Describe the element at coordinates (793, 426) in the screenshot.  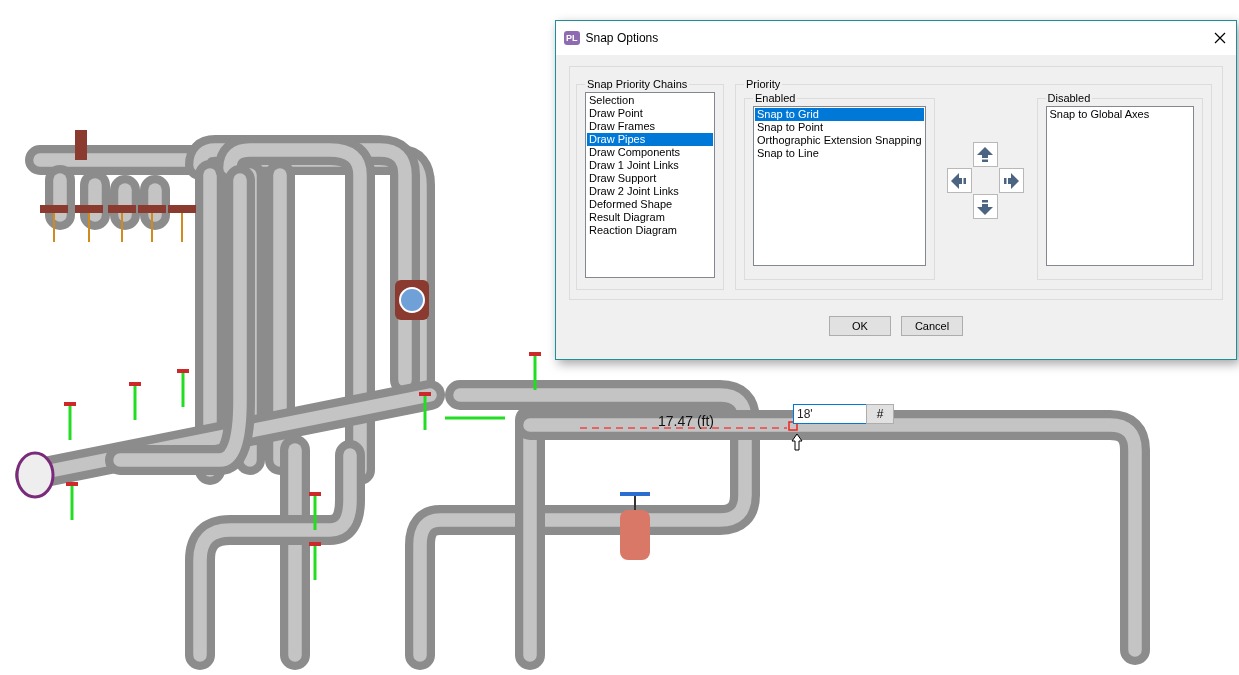
I see `snap-marker-icon` at that location.